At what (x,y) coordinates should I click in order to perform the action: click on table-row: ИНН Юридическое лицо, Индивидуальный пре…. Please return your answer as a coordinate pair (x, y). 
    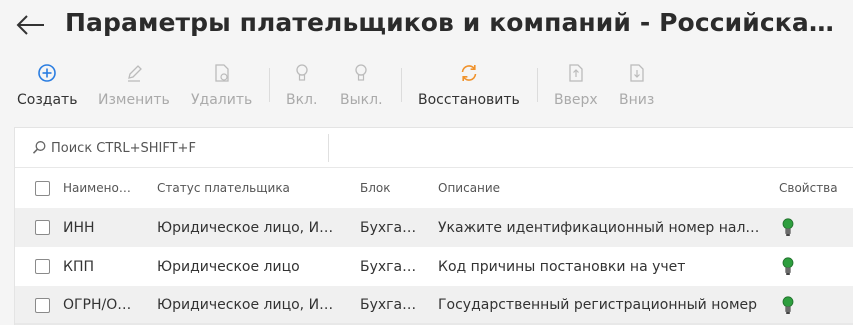
    Looking at the image, I should click on (434, 227).